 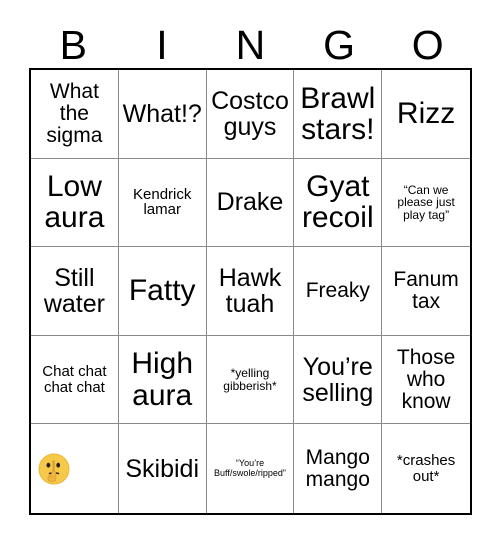 I want to click on bingo-cell: High aura, so click(x=162, y=380).